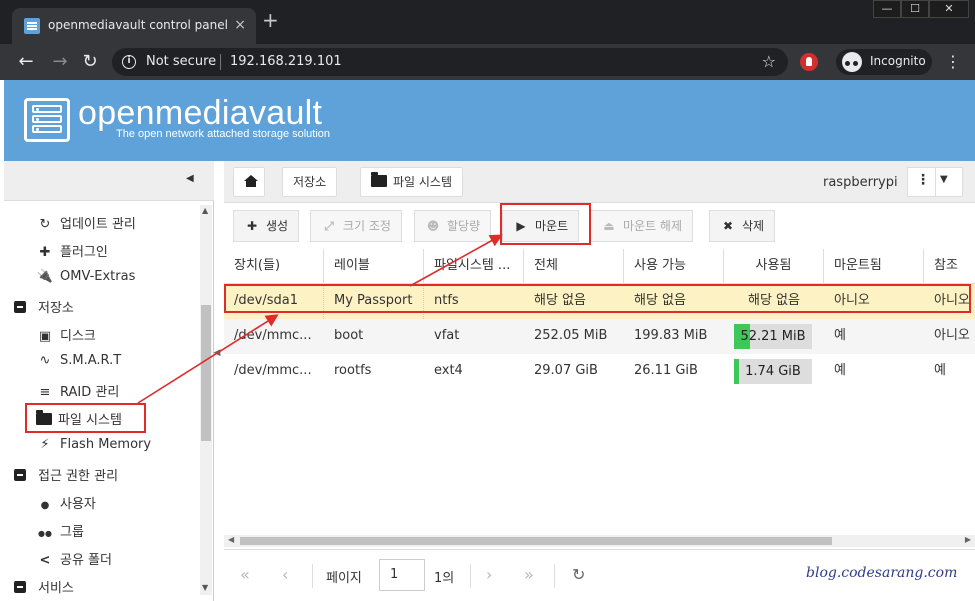  Describe the element at coordinates (433, 226) in the screenshot. I see `users-icon: ☻` at that location.